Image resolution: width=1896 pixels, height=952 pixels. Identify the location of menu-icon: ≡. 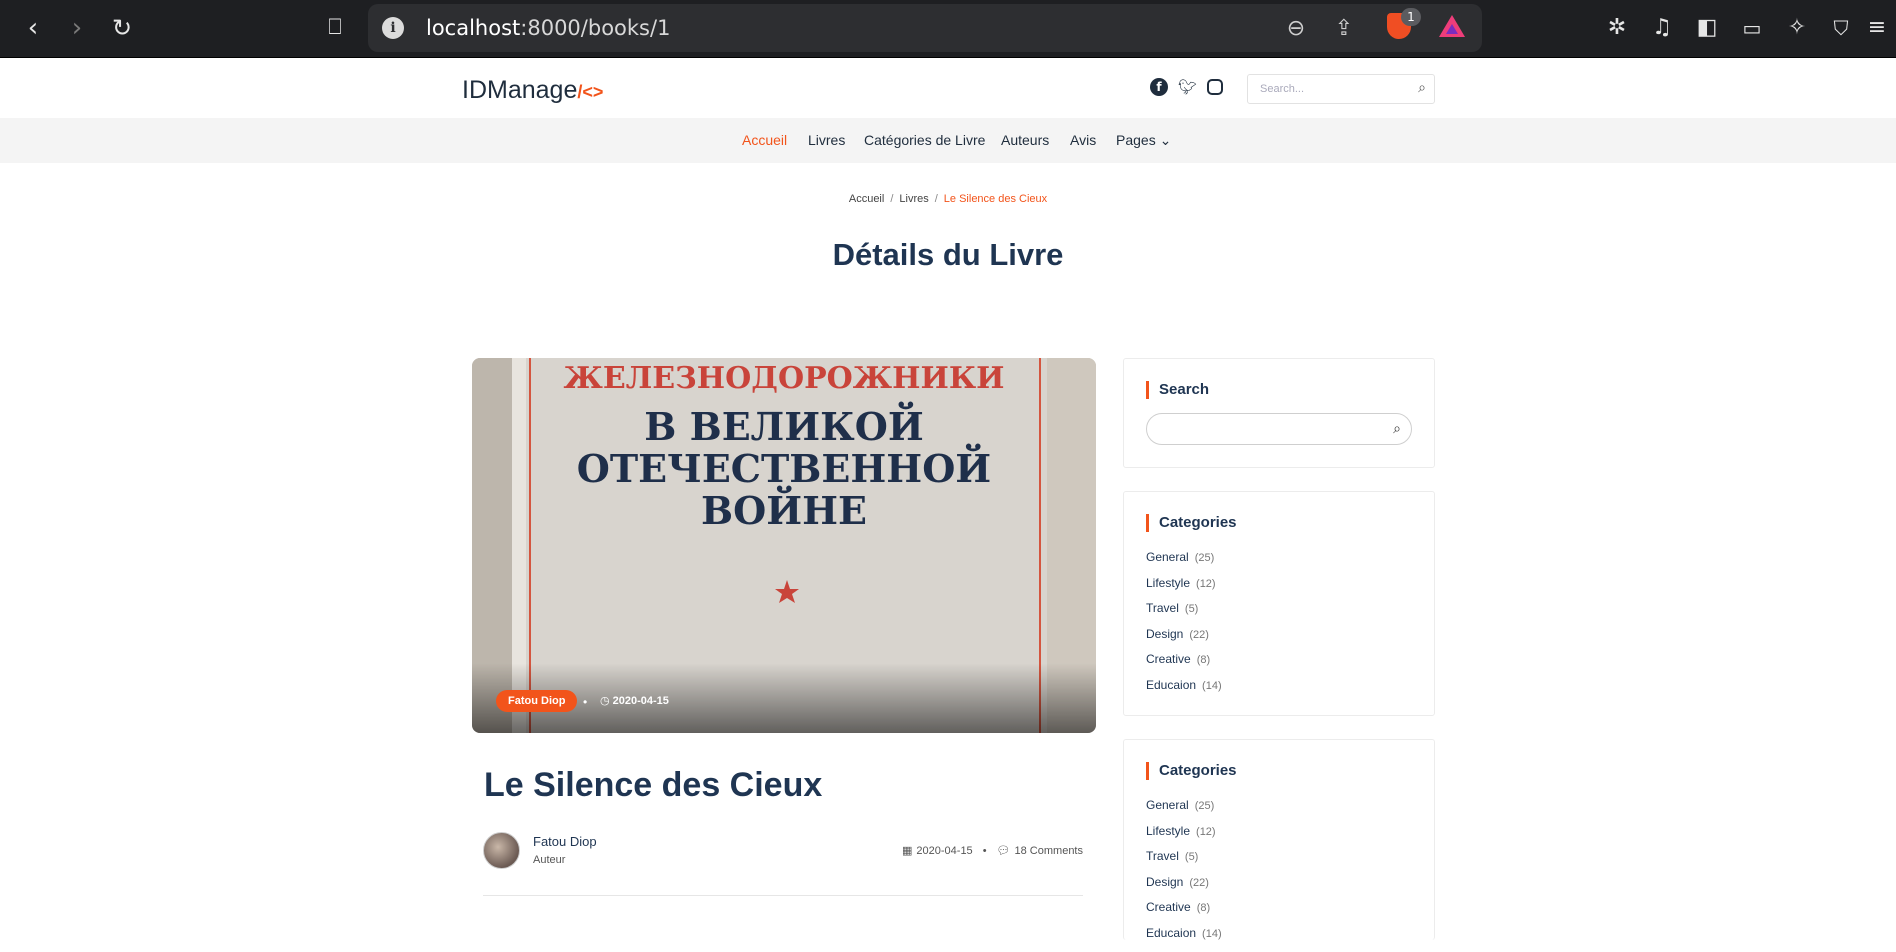
(1877, 28).